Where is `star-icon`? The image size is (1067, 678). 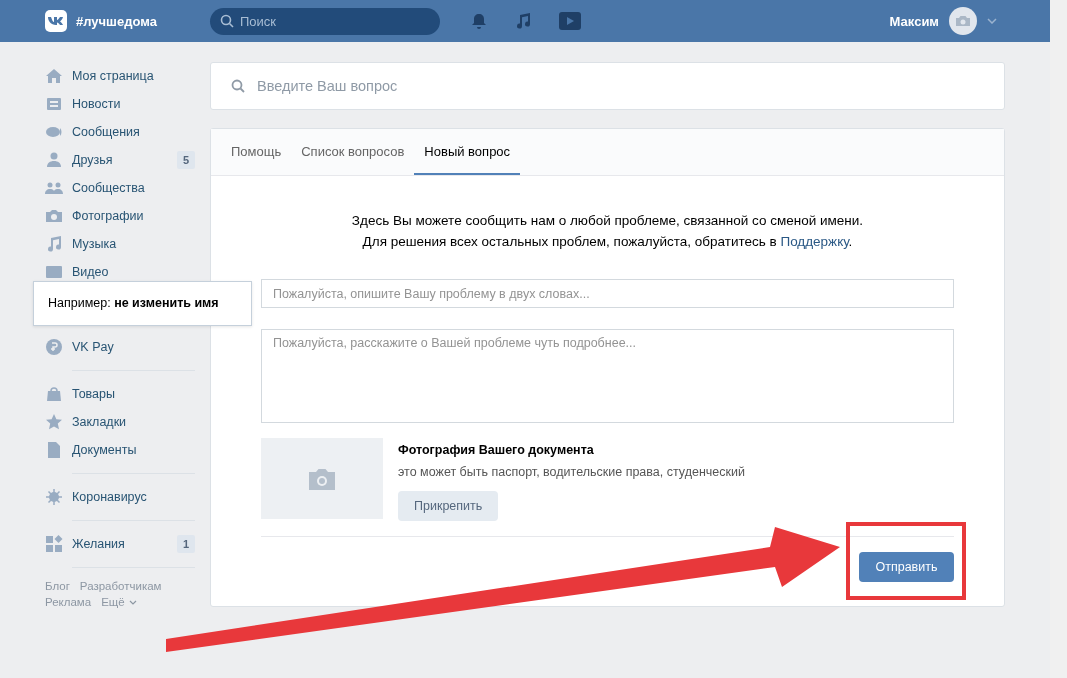
star-icon is located at coordinates (54, 422).